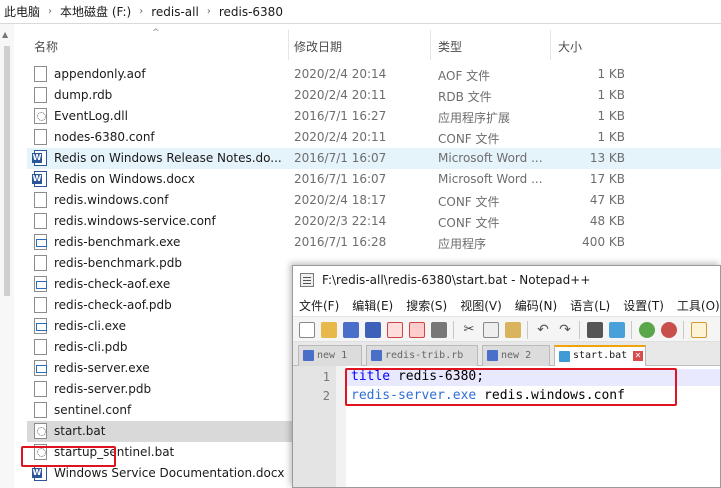 The width and height of the screenshot is (721, 488). I want to click on file-size: 13 KB, so click(607, 158).